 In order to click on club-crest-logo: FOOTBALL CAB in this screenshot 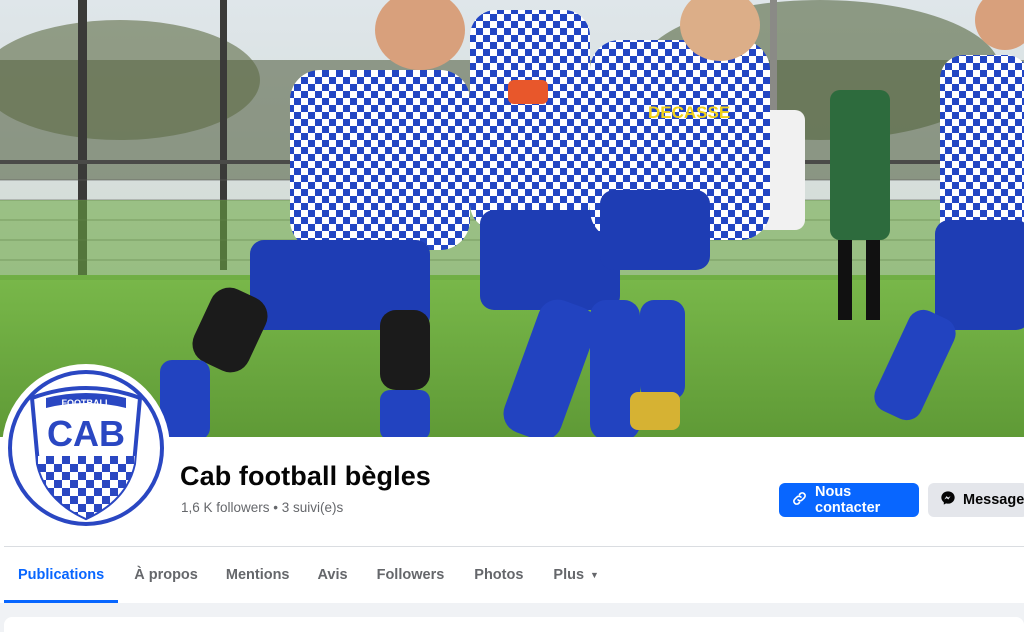, I will do `click(86, 448)`.